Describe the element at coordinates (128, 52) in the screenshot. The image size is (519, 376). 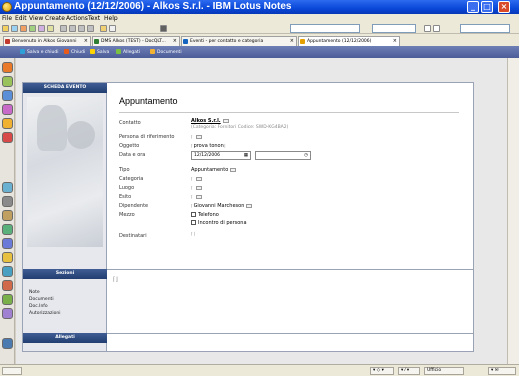
I see `attachments-button: Allegati` at that location.